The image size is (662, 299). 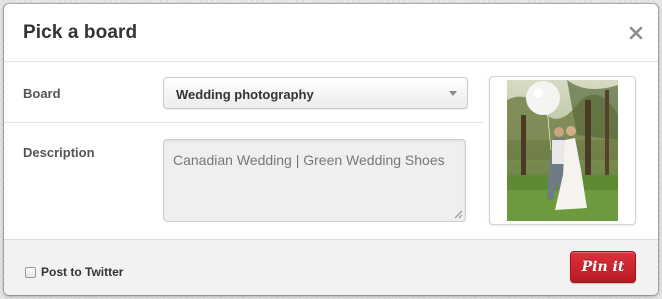 What do you see at coordinates (314, 180) in the screenshot?
I see `description-textarea: Canadian Wedding | Green Wedding Shoes` at bounding box center [314, 180].